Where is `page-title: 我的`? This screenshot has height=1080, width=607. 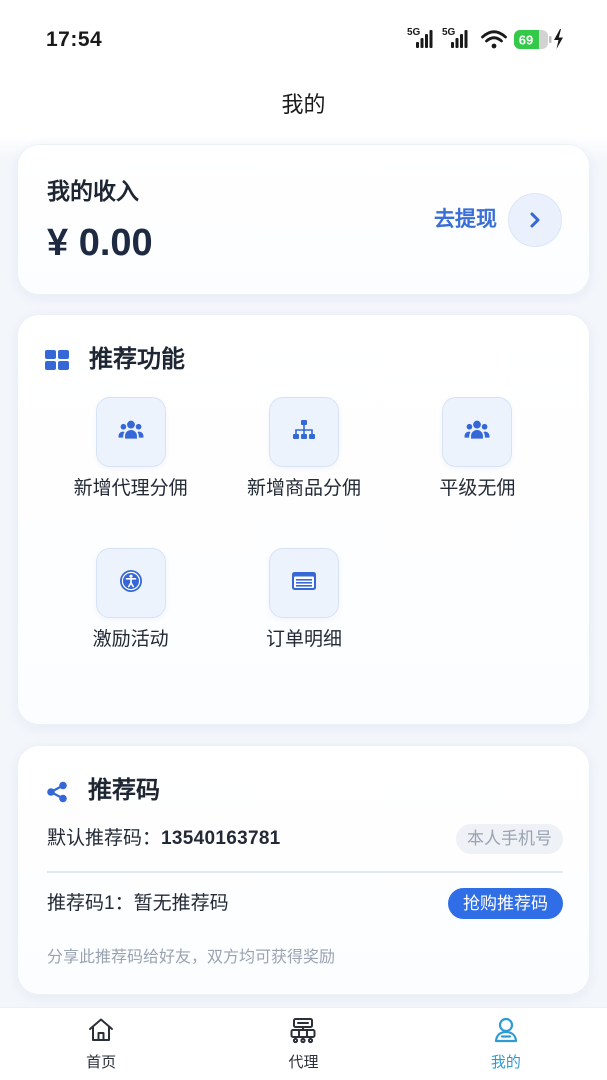
page-title: 我的 is located at coordinates (303, 104).